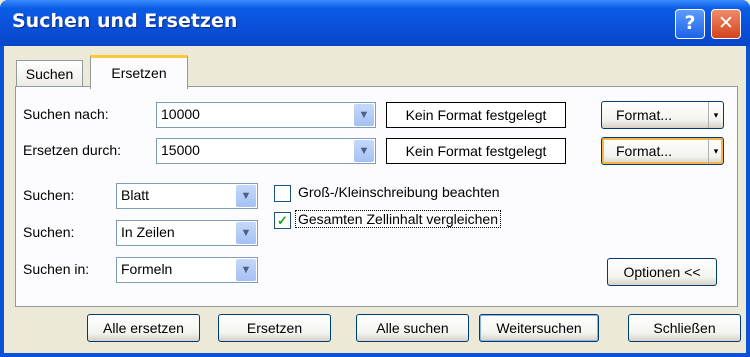  What do you see at coordinates (49, 195) in the screenshot?
I see `within-label: Suchen:` at bounding box center [49, 195].